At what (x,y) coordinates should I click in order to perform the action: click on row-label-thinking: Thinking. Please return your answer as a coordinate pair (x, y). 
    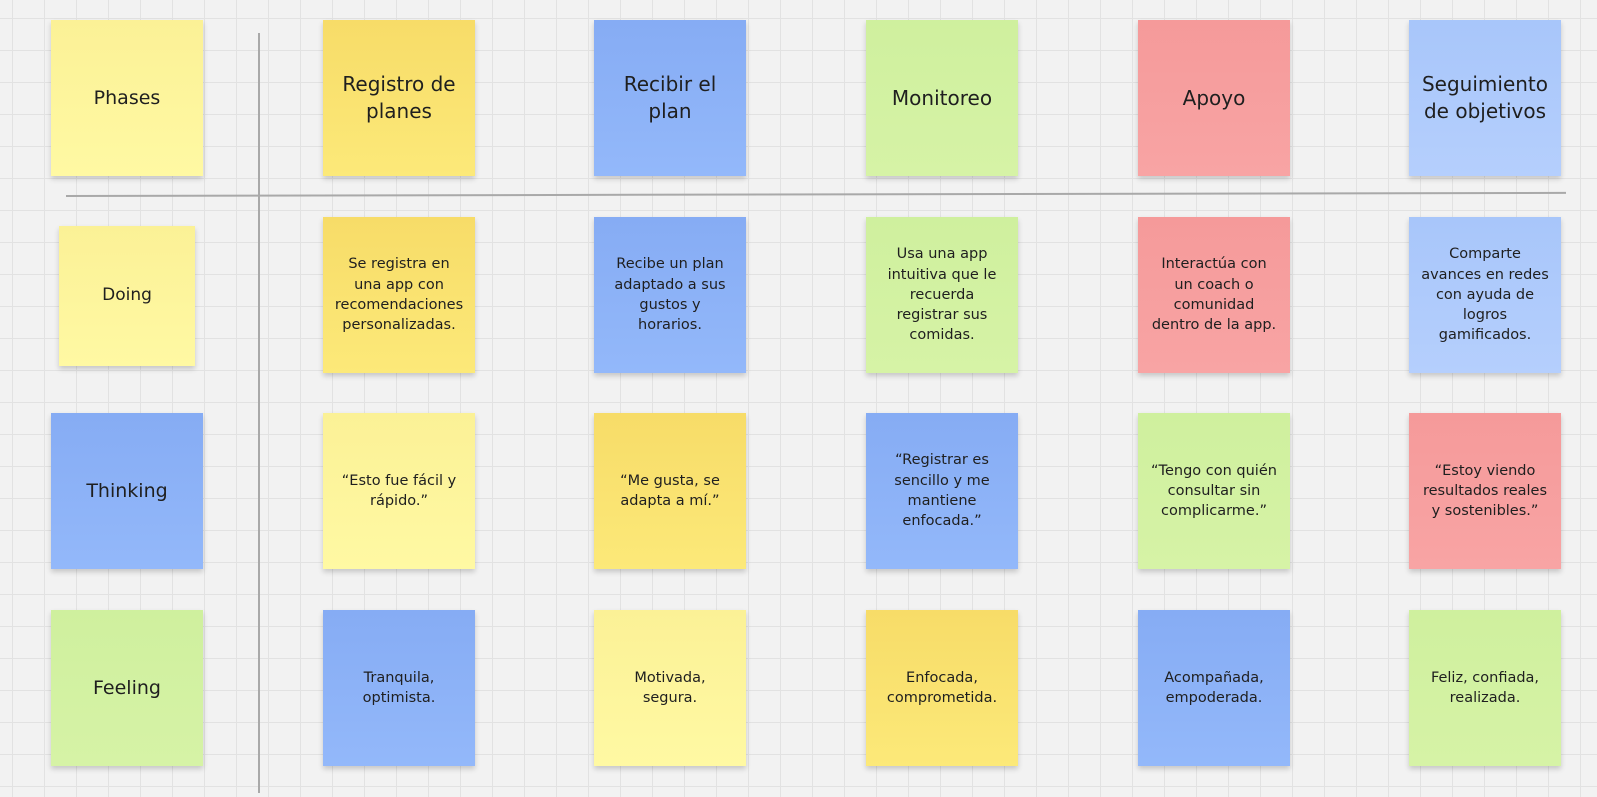
    Looking at the image, I should click on (127, 491).